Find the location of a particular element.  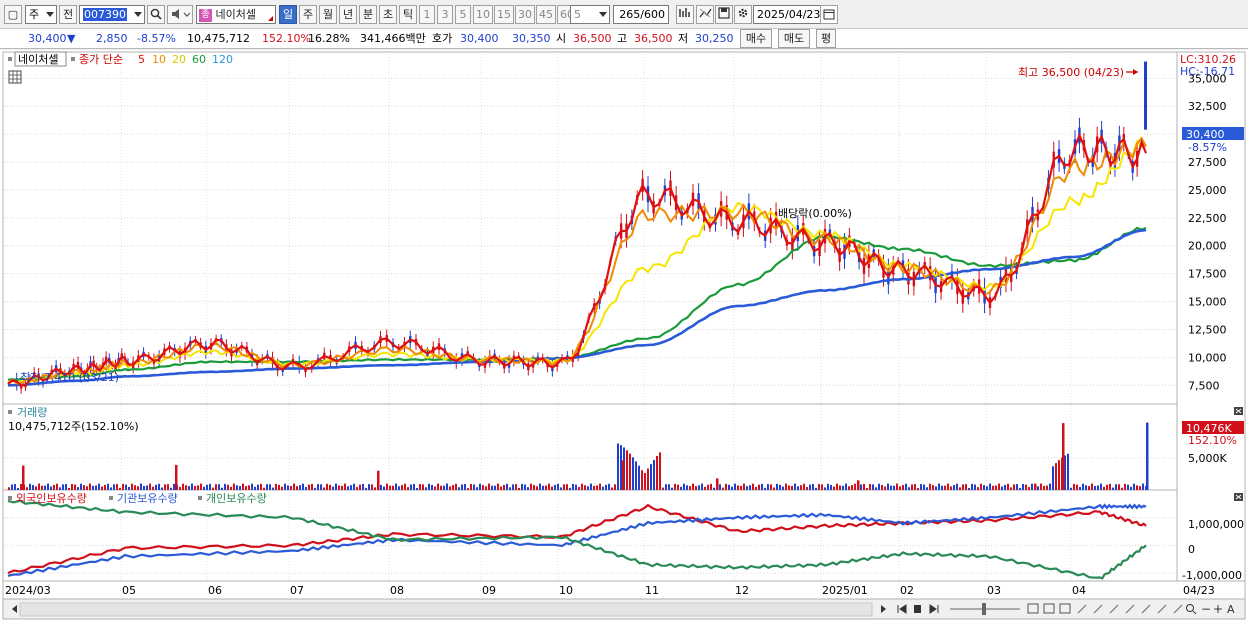

grid-toggle-icon is located at coordinates (15, 77).